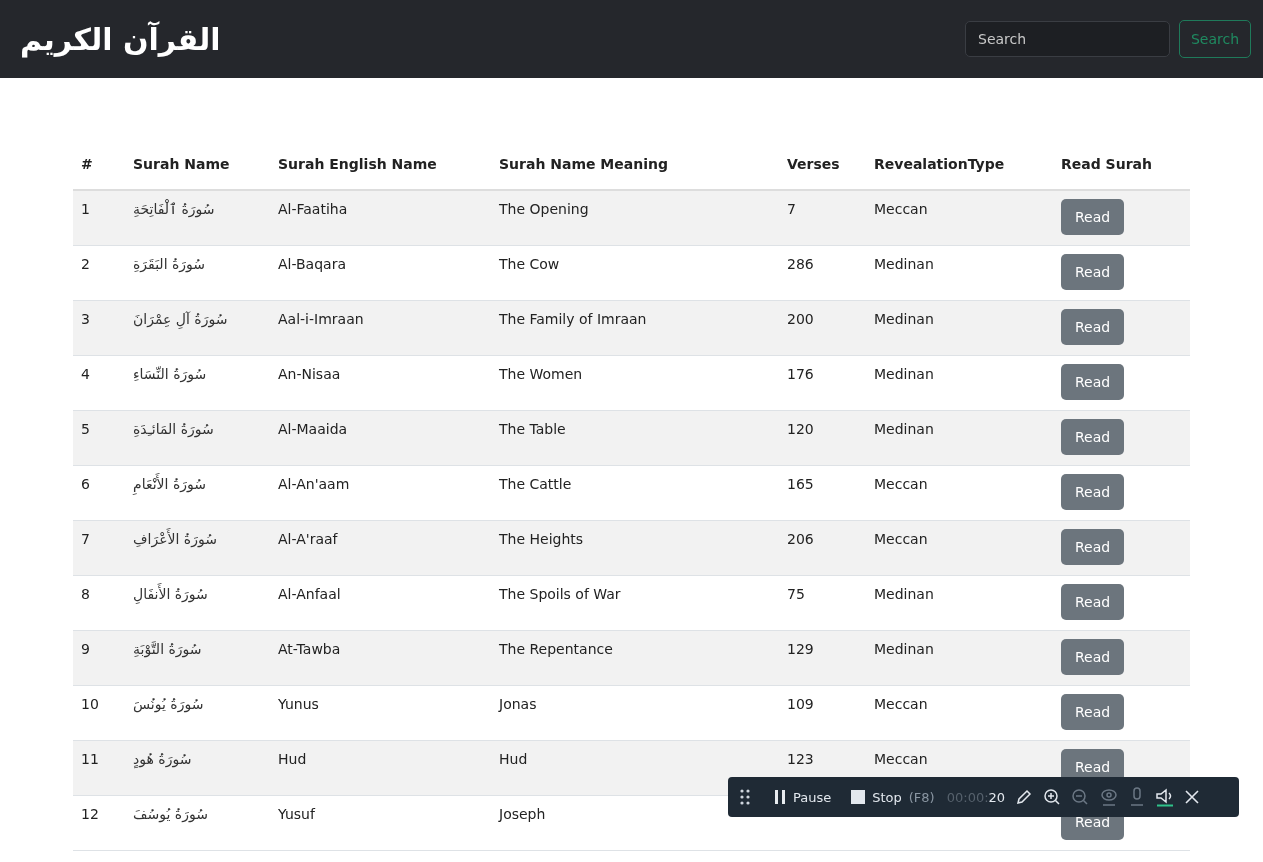 The image size is (1263, 862). What do you see at coordinates (90, 704) in the screenshot?
I see `table-cell: 10` at bounding box center [90, 704].